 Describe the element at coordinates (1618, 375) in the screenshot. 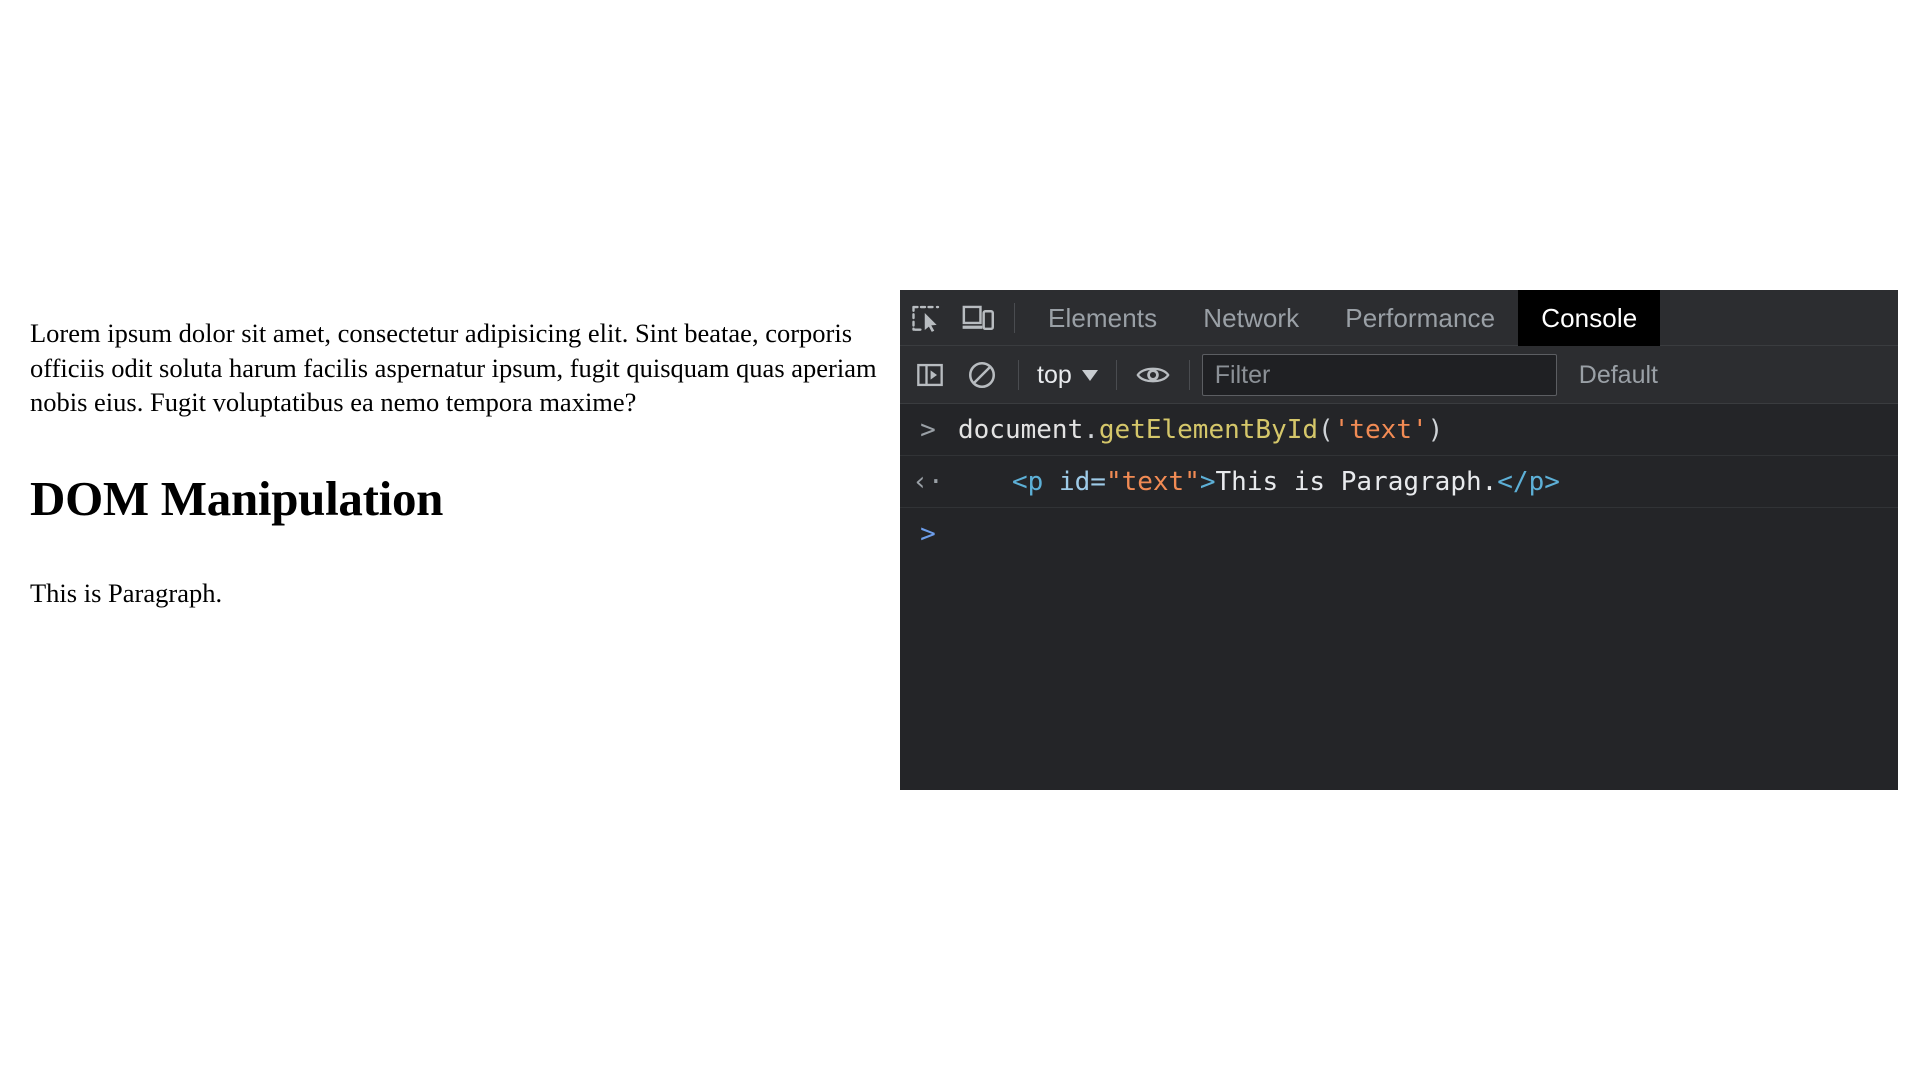

I see `log-level-selector: Default` at that location.